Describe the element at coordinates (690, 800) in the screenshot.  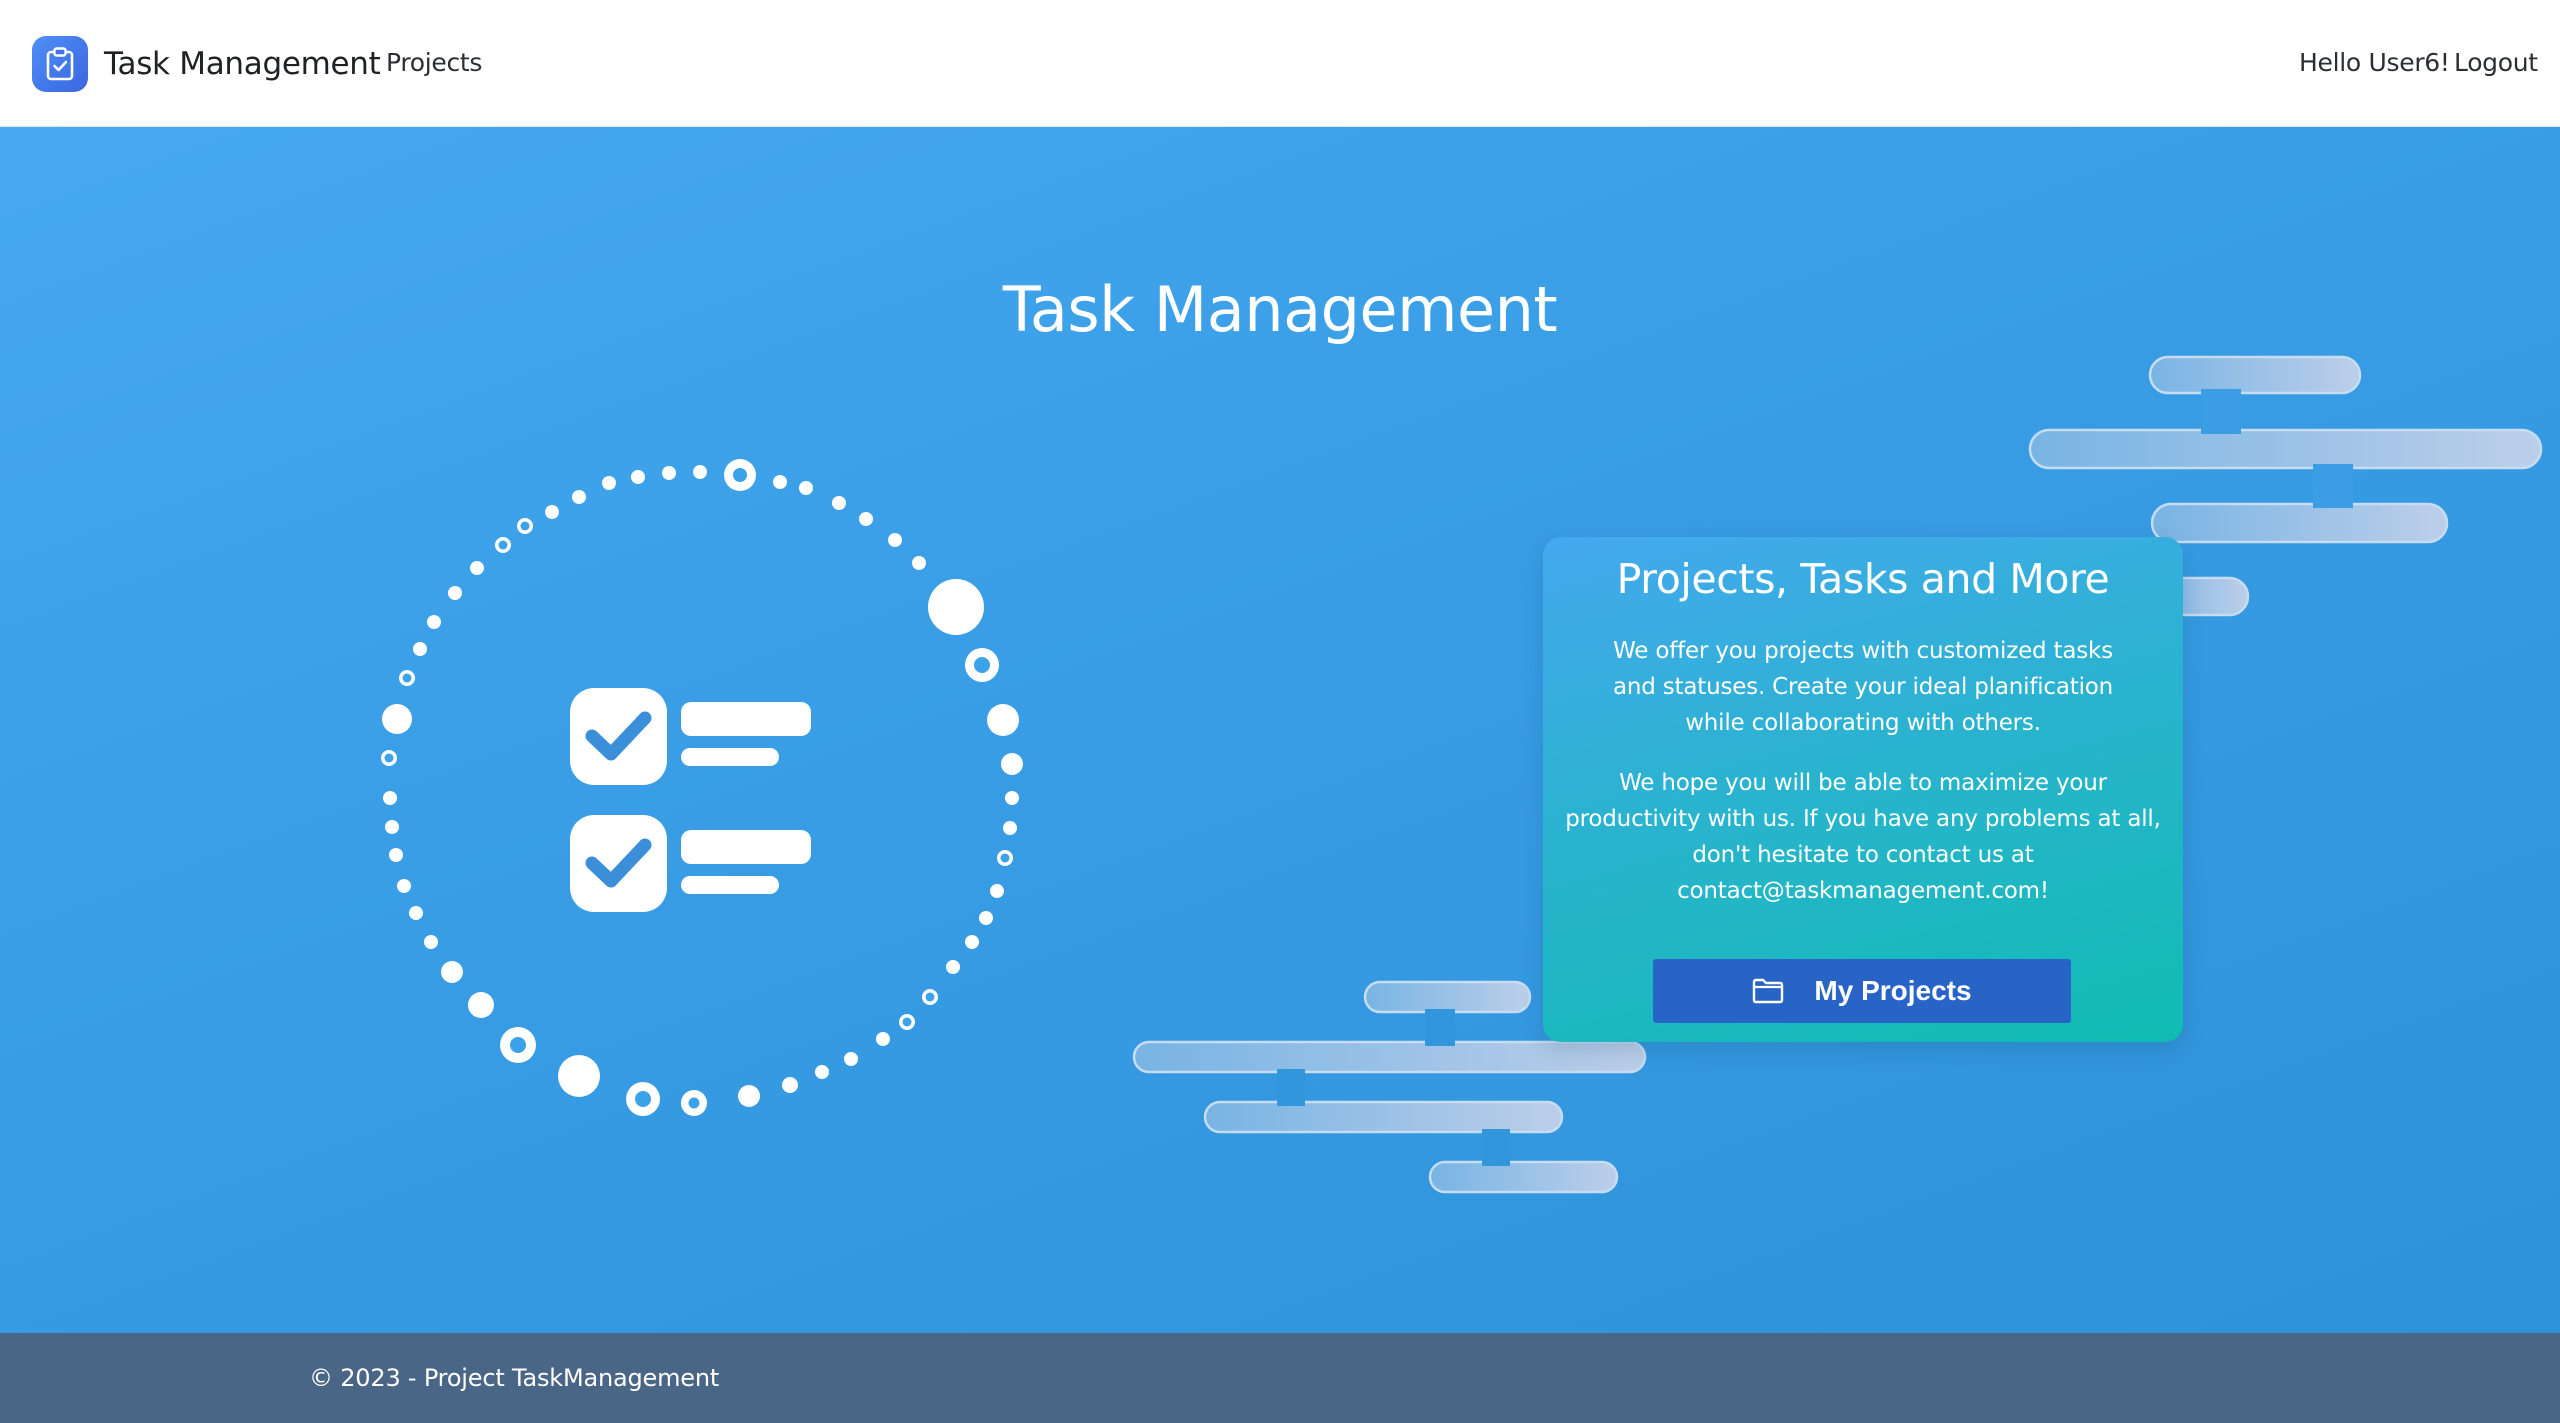
I see `checklist-icon` at that location.